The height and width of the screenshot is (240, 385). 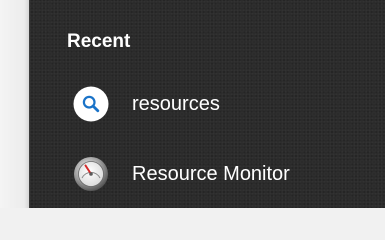 I want to click on window-left-edge, so click(x=14, y=104).